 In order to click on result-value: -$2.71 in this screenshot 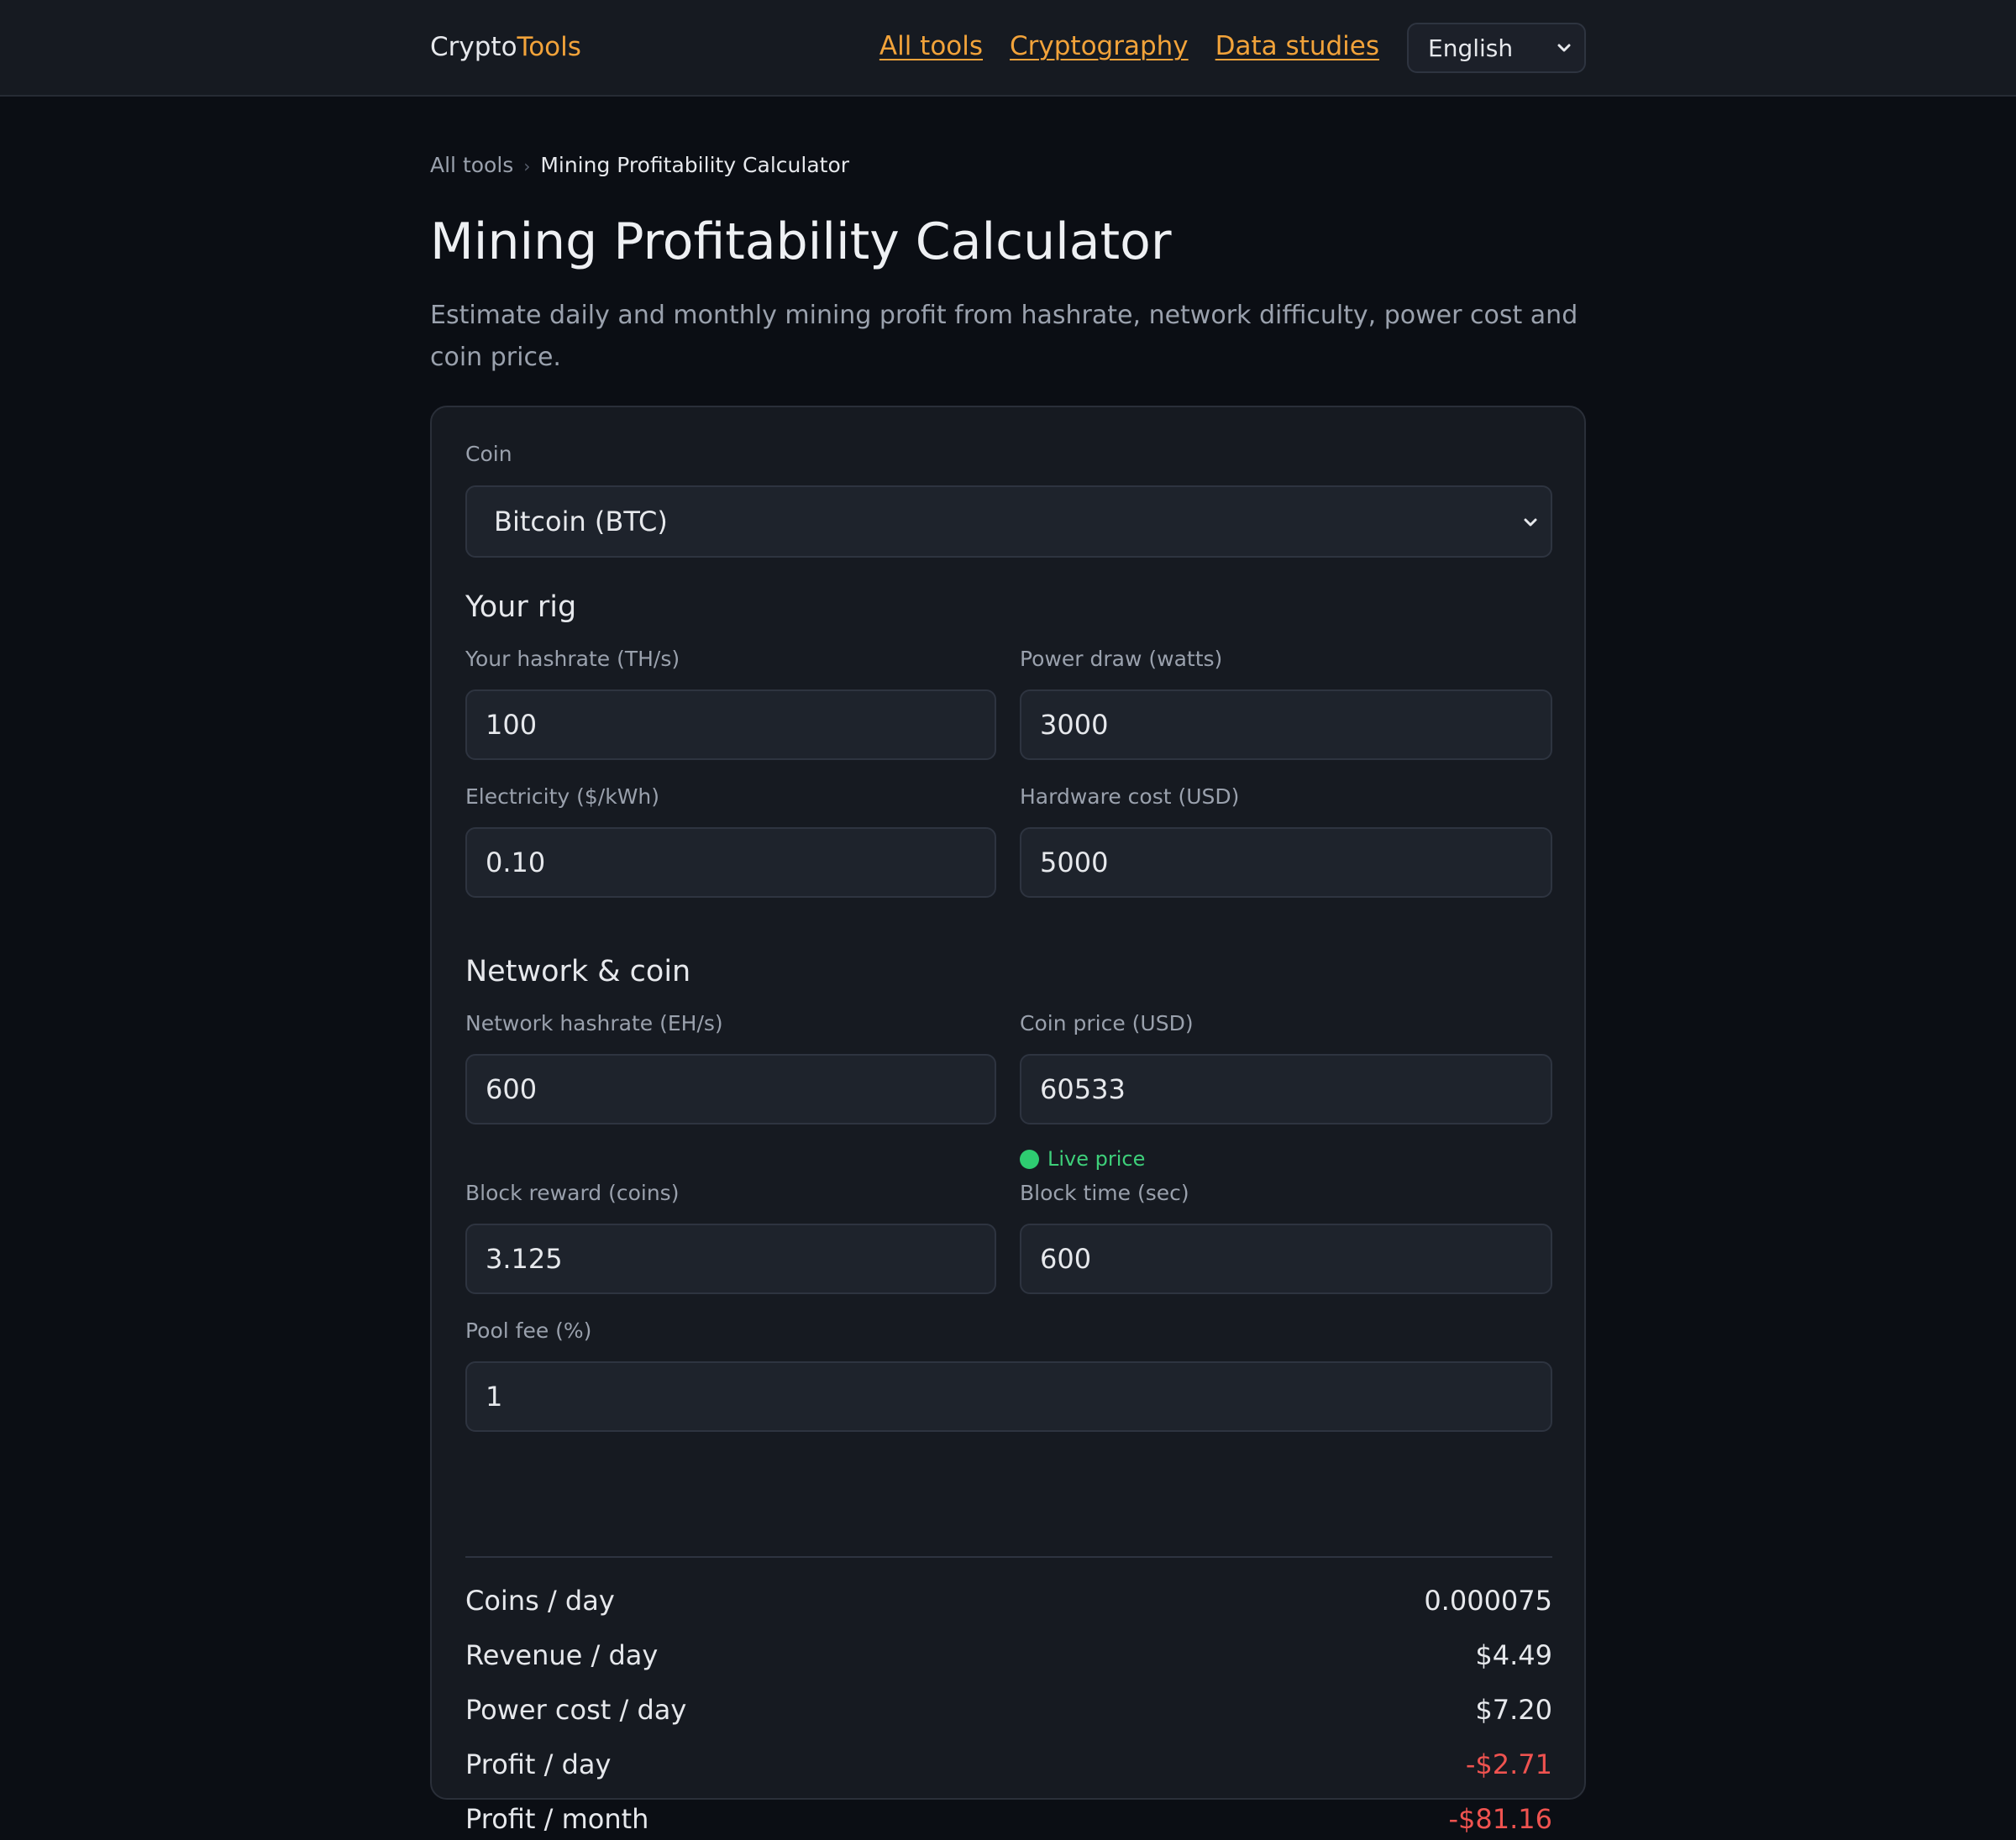, I will do `click(1508, 1764)`.